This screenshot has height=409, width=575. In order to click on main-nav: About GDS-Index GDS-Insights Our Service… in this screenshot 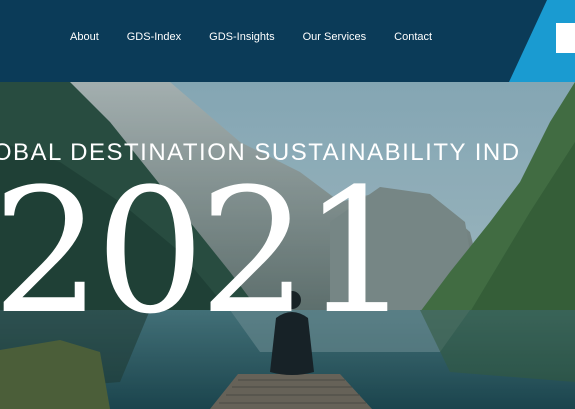, I will do `click(251, 37)`.